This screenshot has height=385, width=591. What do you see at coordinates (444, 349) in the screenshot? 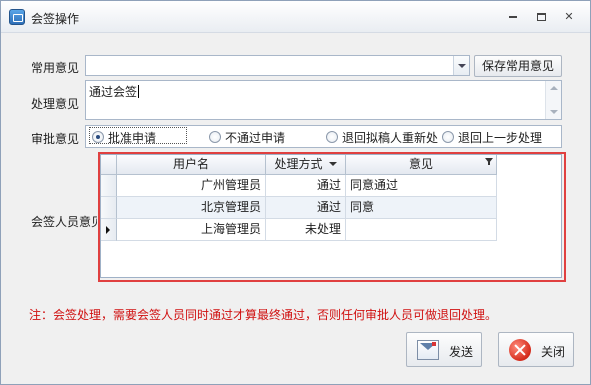
I see `send-button: 发送` at bounding box center [444, 349].